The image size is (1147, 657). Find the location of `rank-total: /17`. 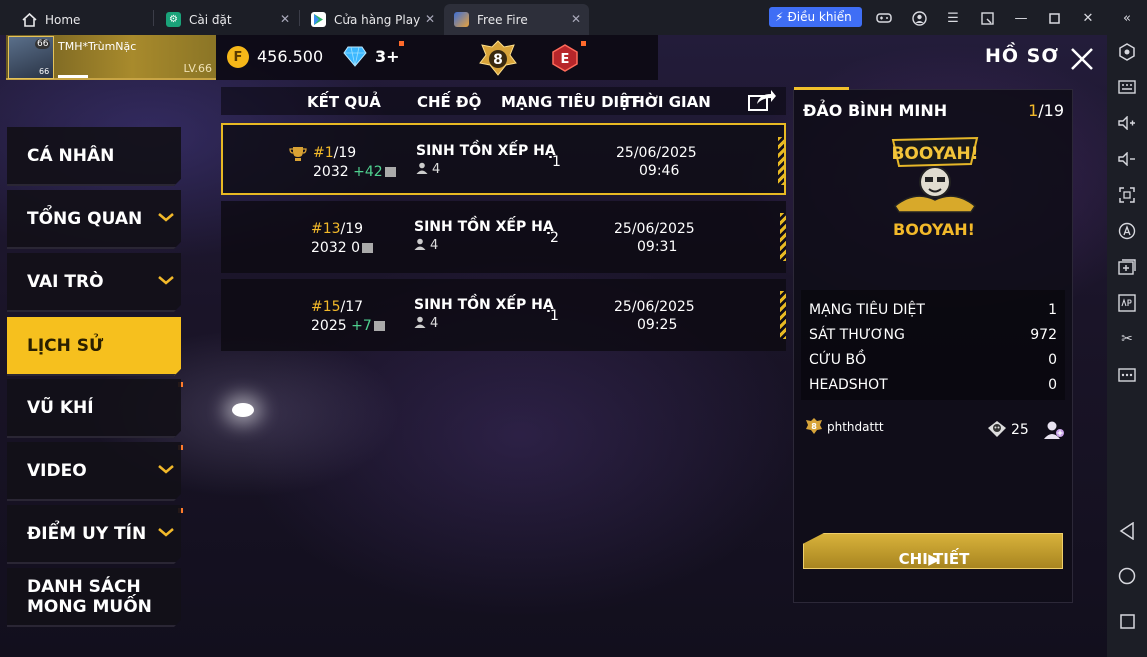

rank-total: /17 is located at coordinates (352, 307).